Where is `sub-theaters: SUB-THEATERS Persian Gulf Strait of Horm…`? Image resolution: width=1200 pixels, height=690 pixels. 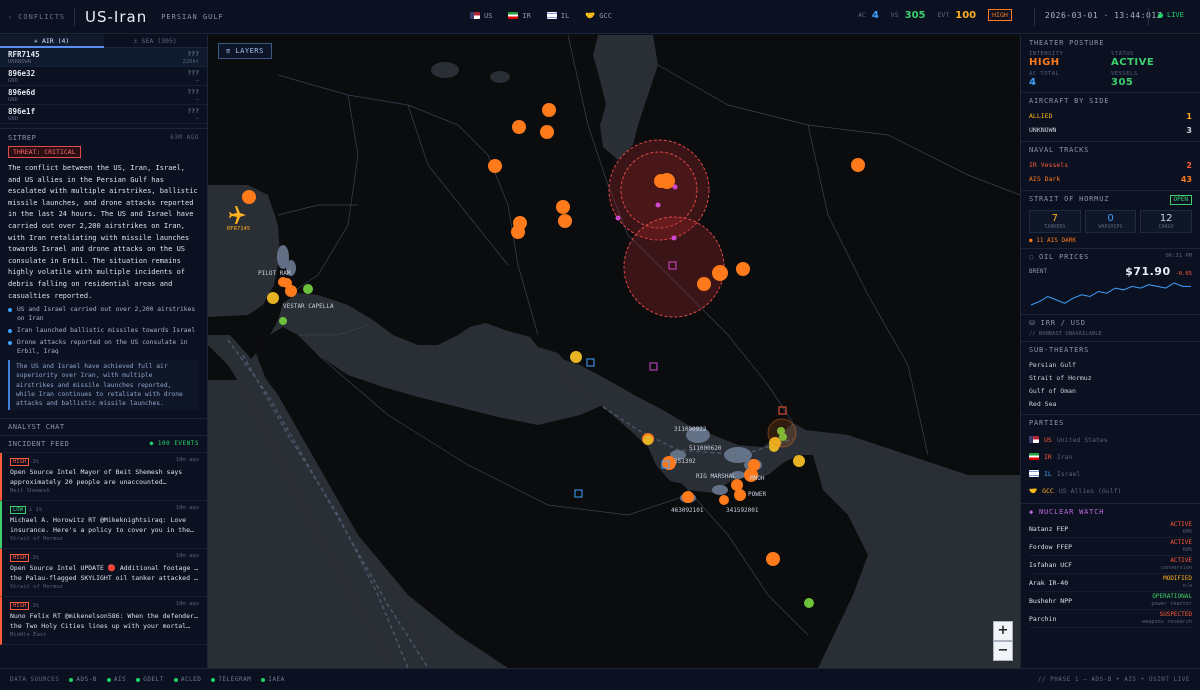 sub-theaters: SUB-THEATERS Persian Gulf Strait of Horm… is located at coordinates (1110, 378).